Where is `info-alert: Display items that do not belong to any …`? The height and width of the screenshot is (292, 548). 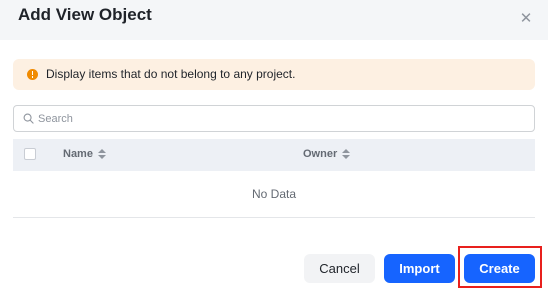 info-alert: Display items that do not belong to any … is located at coordinates (274, 74).